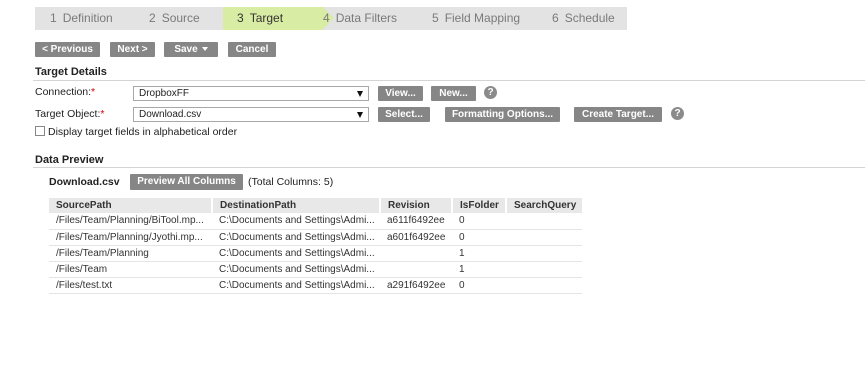 This screenshot has height=366, width=865. Describe the element at coordinates (589, 18) in the screenshot. I see `step-label: Schedule` at that location.